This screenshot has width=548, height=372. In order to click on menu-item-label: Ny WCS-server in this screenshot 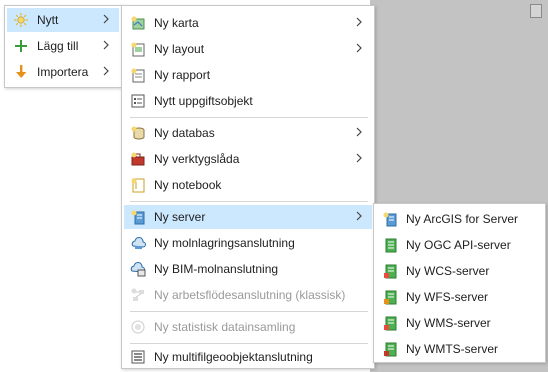, I will do `click(448, 271)`.